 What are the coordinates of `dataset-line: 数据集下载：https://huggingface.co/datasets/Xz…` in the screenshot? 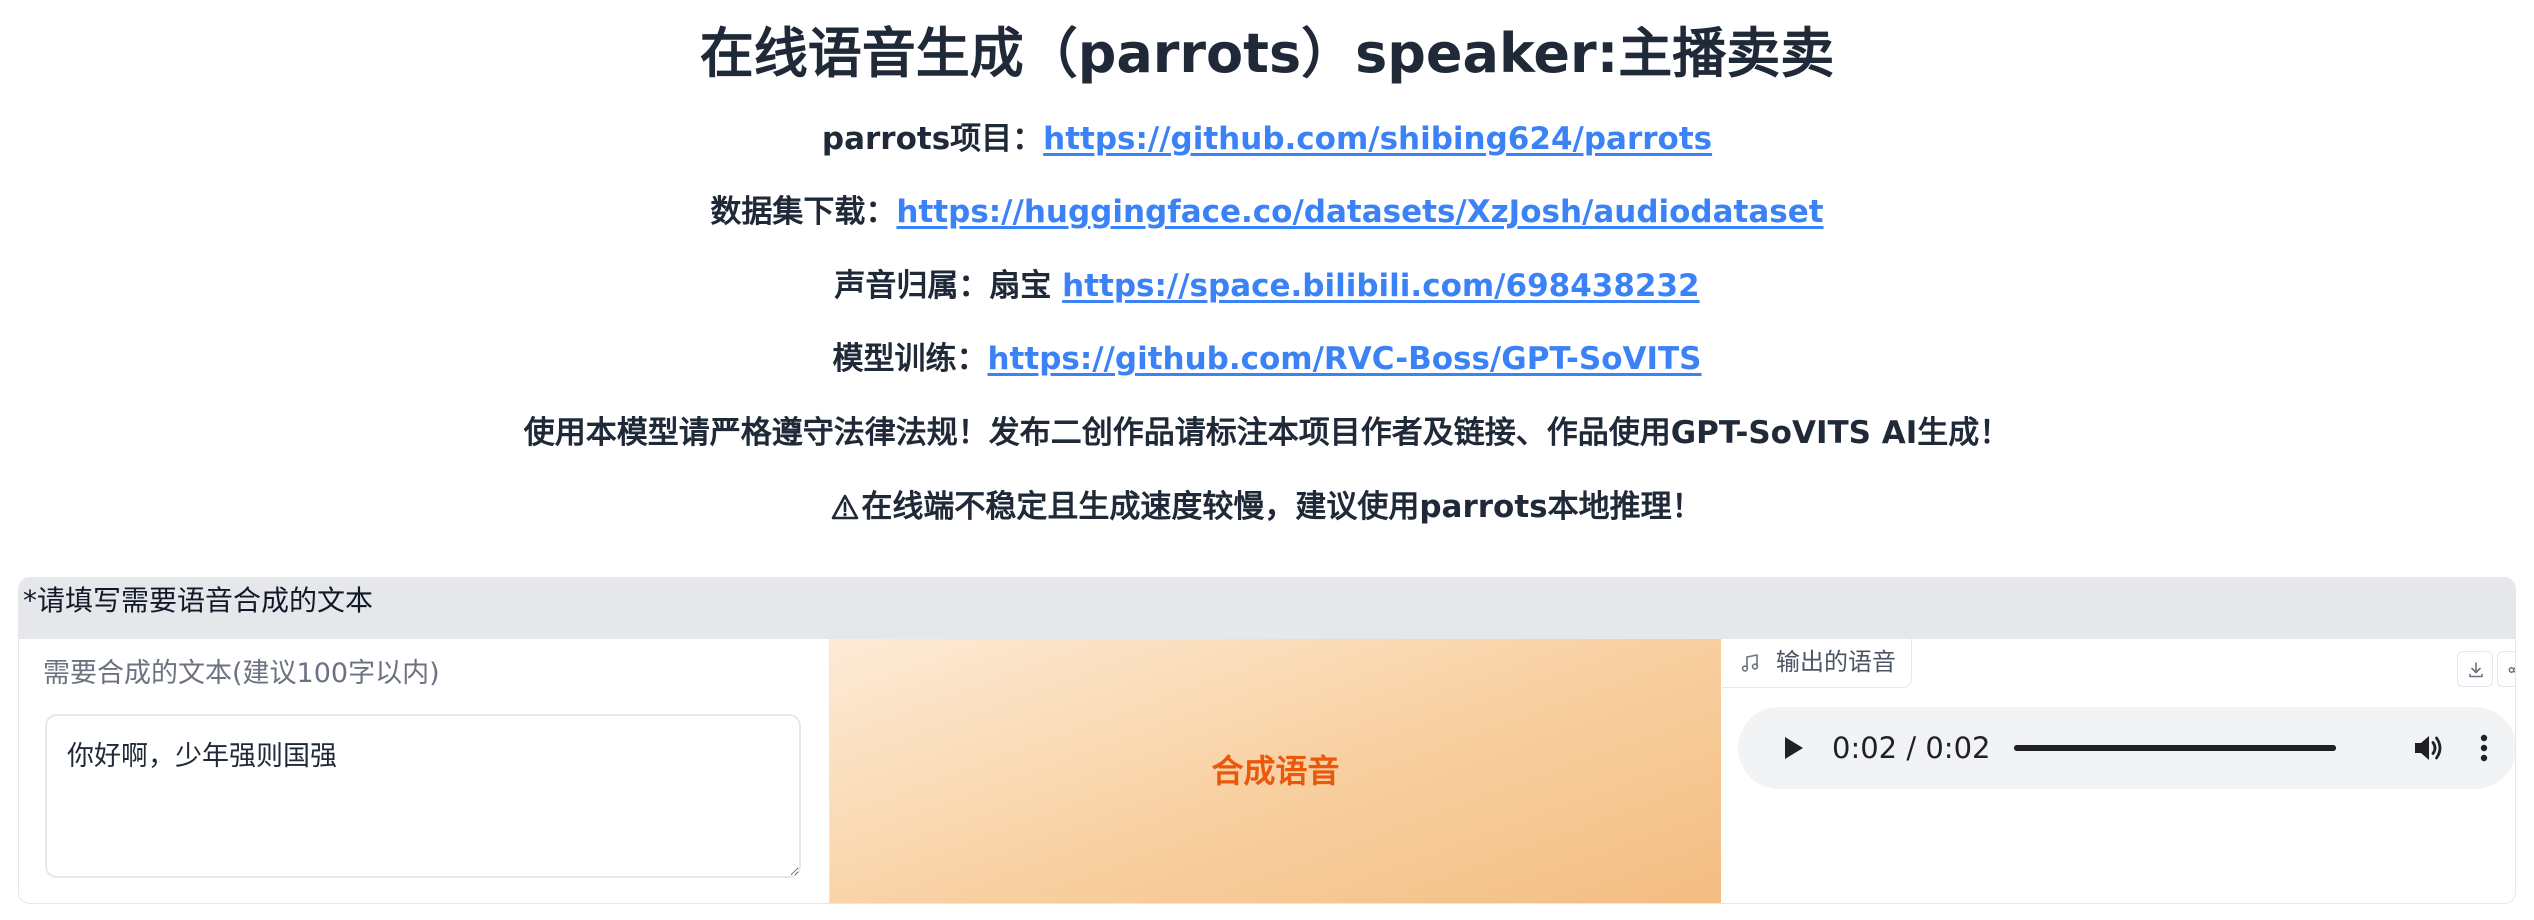 It's located at (1267, 212).